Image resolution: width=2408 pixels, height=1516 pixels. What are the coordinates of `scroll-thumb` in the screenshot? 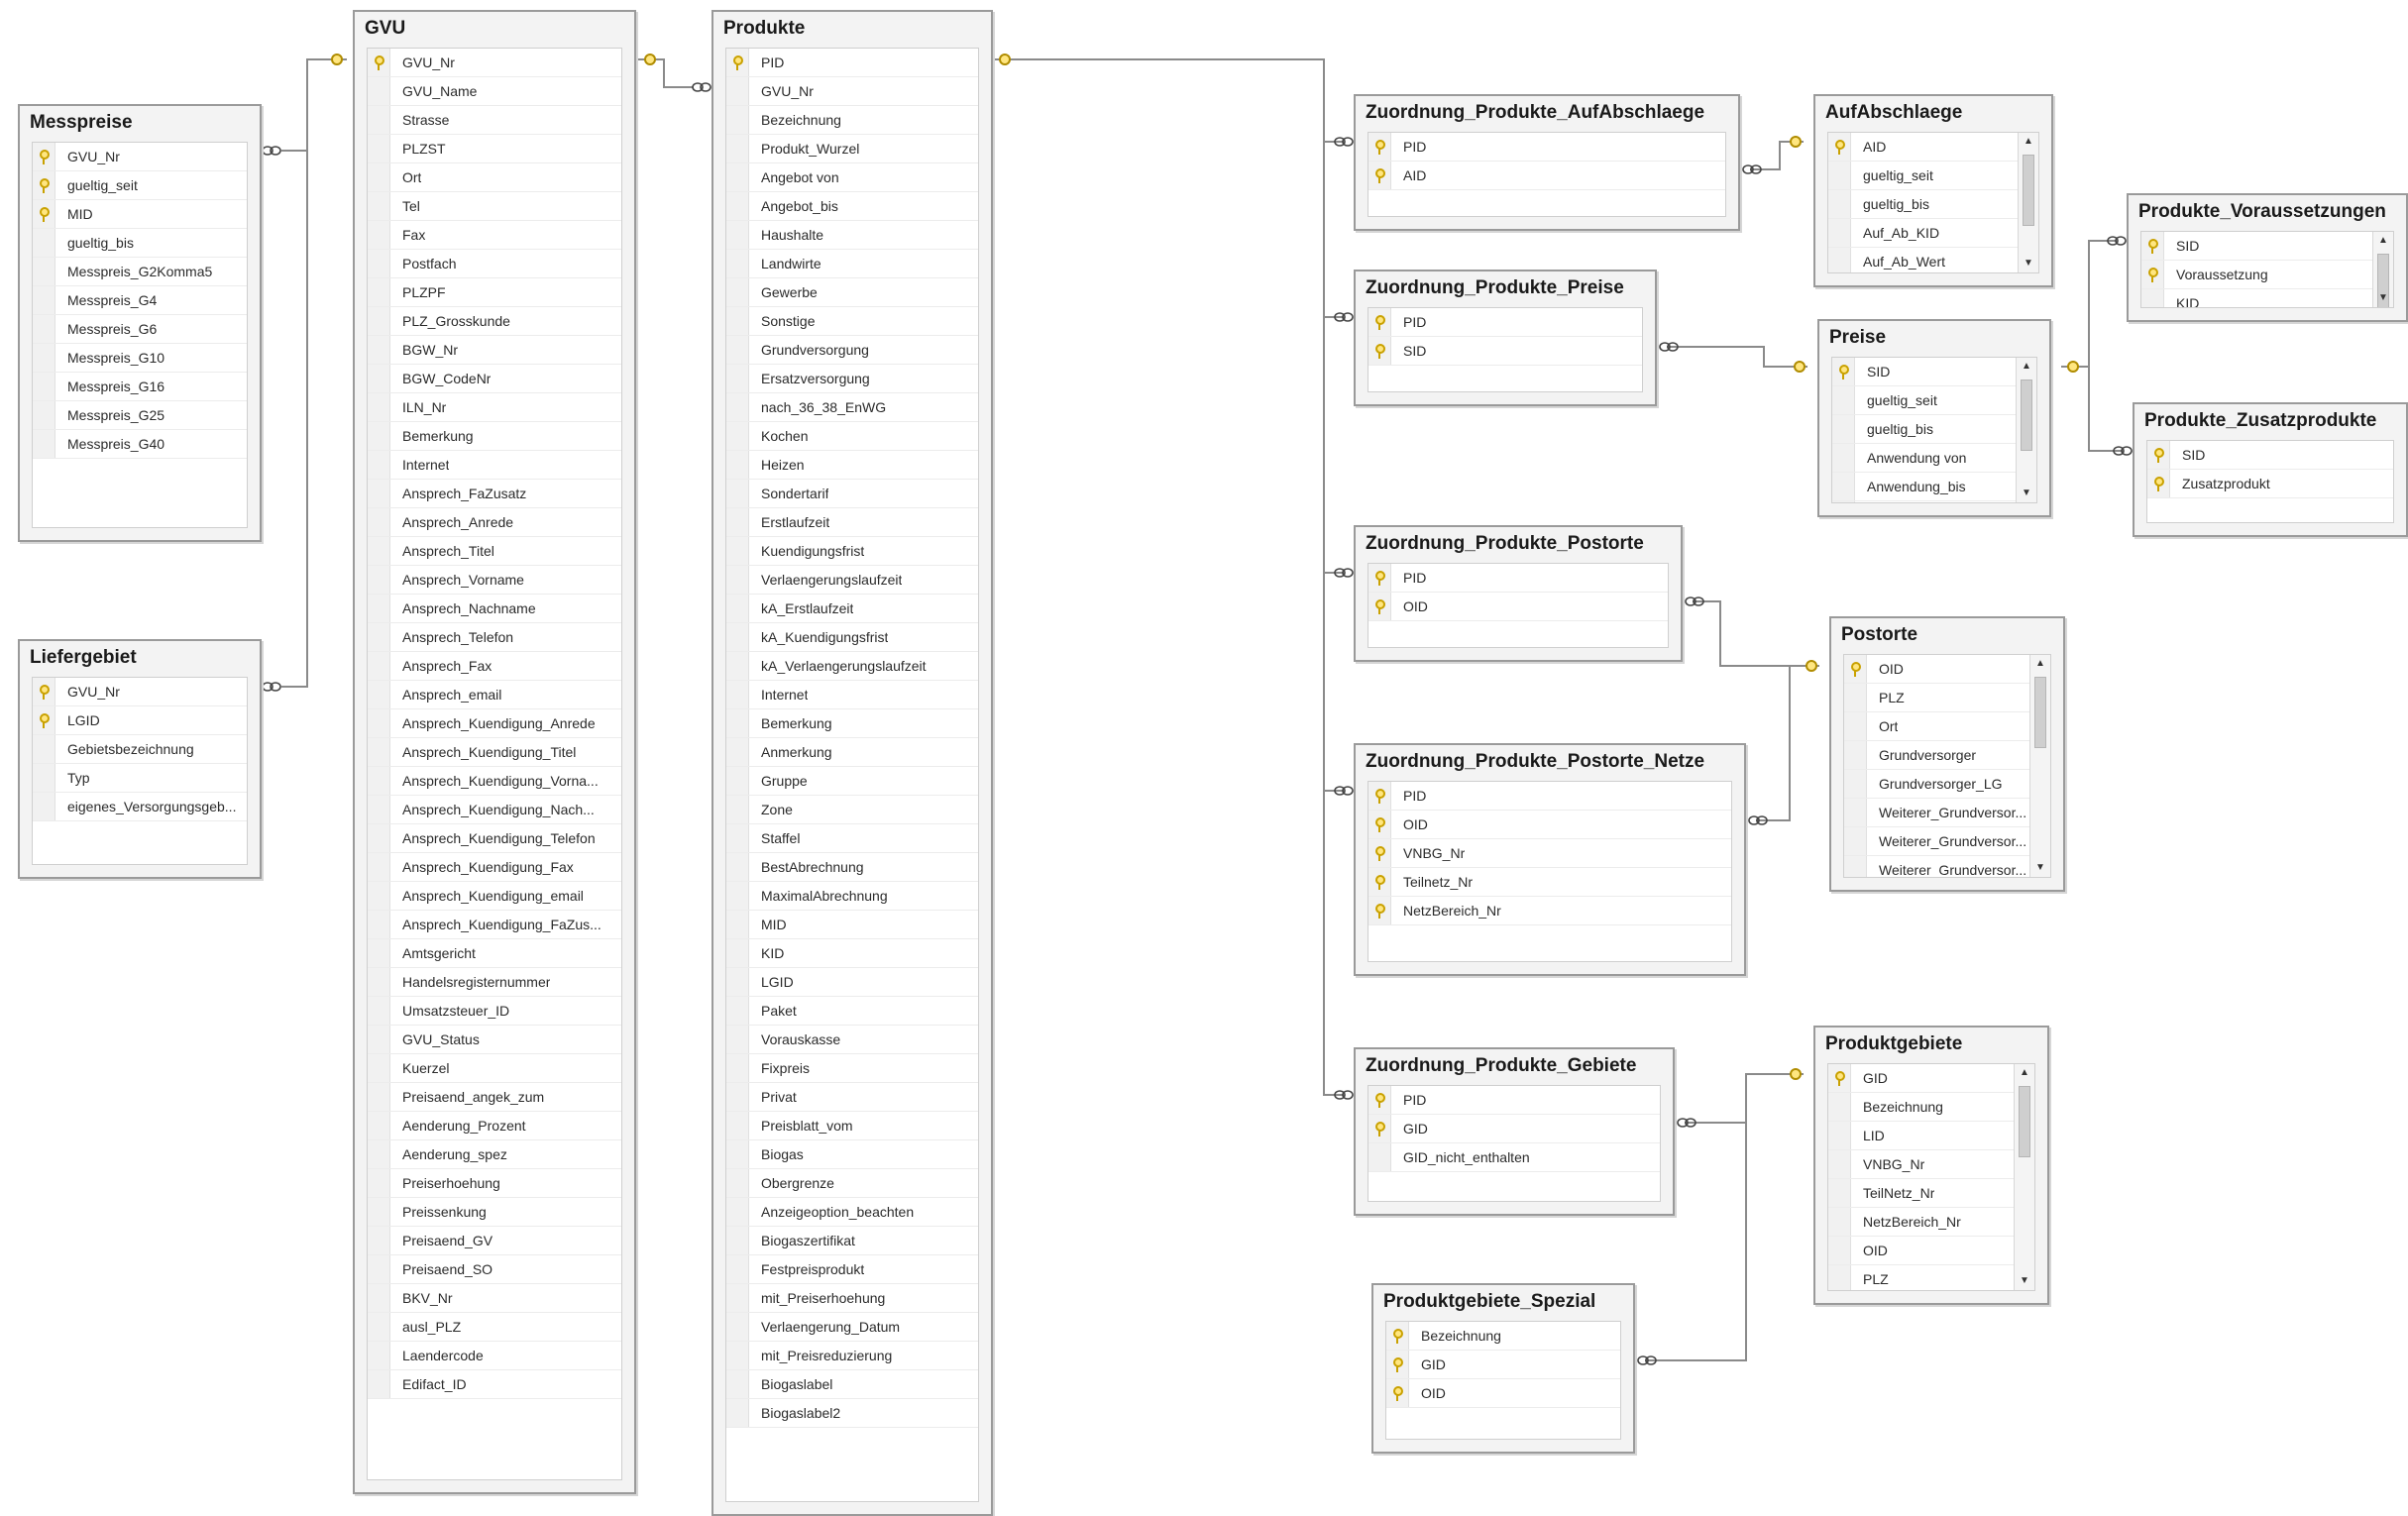 It's located at (2026, 415).